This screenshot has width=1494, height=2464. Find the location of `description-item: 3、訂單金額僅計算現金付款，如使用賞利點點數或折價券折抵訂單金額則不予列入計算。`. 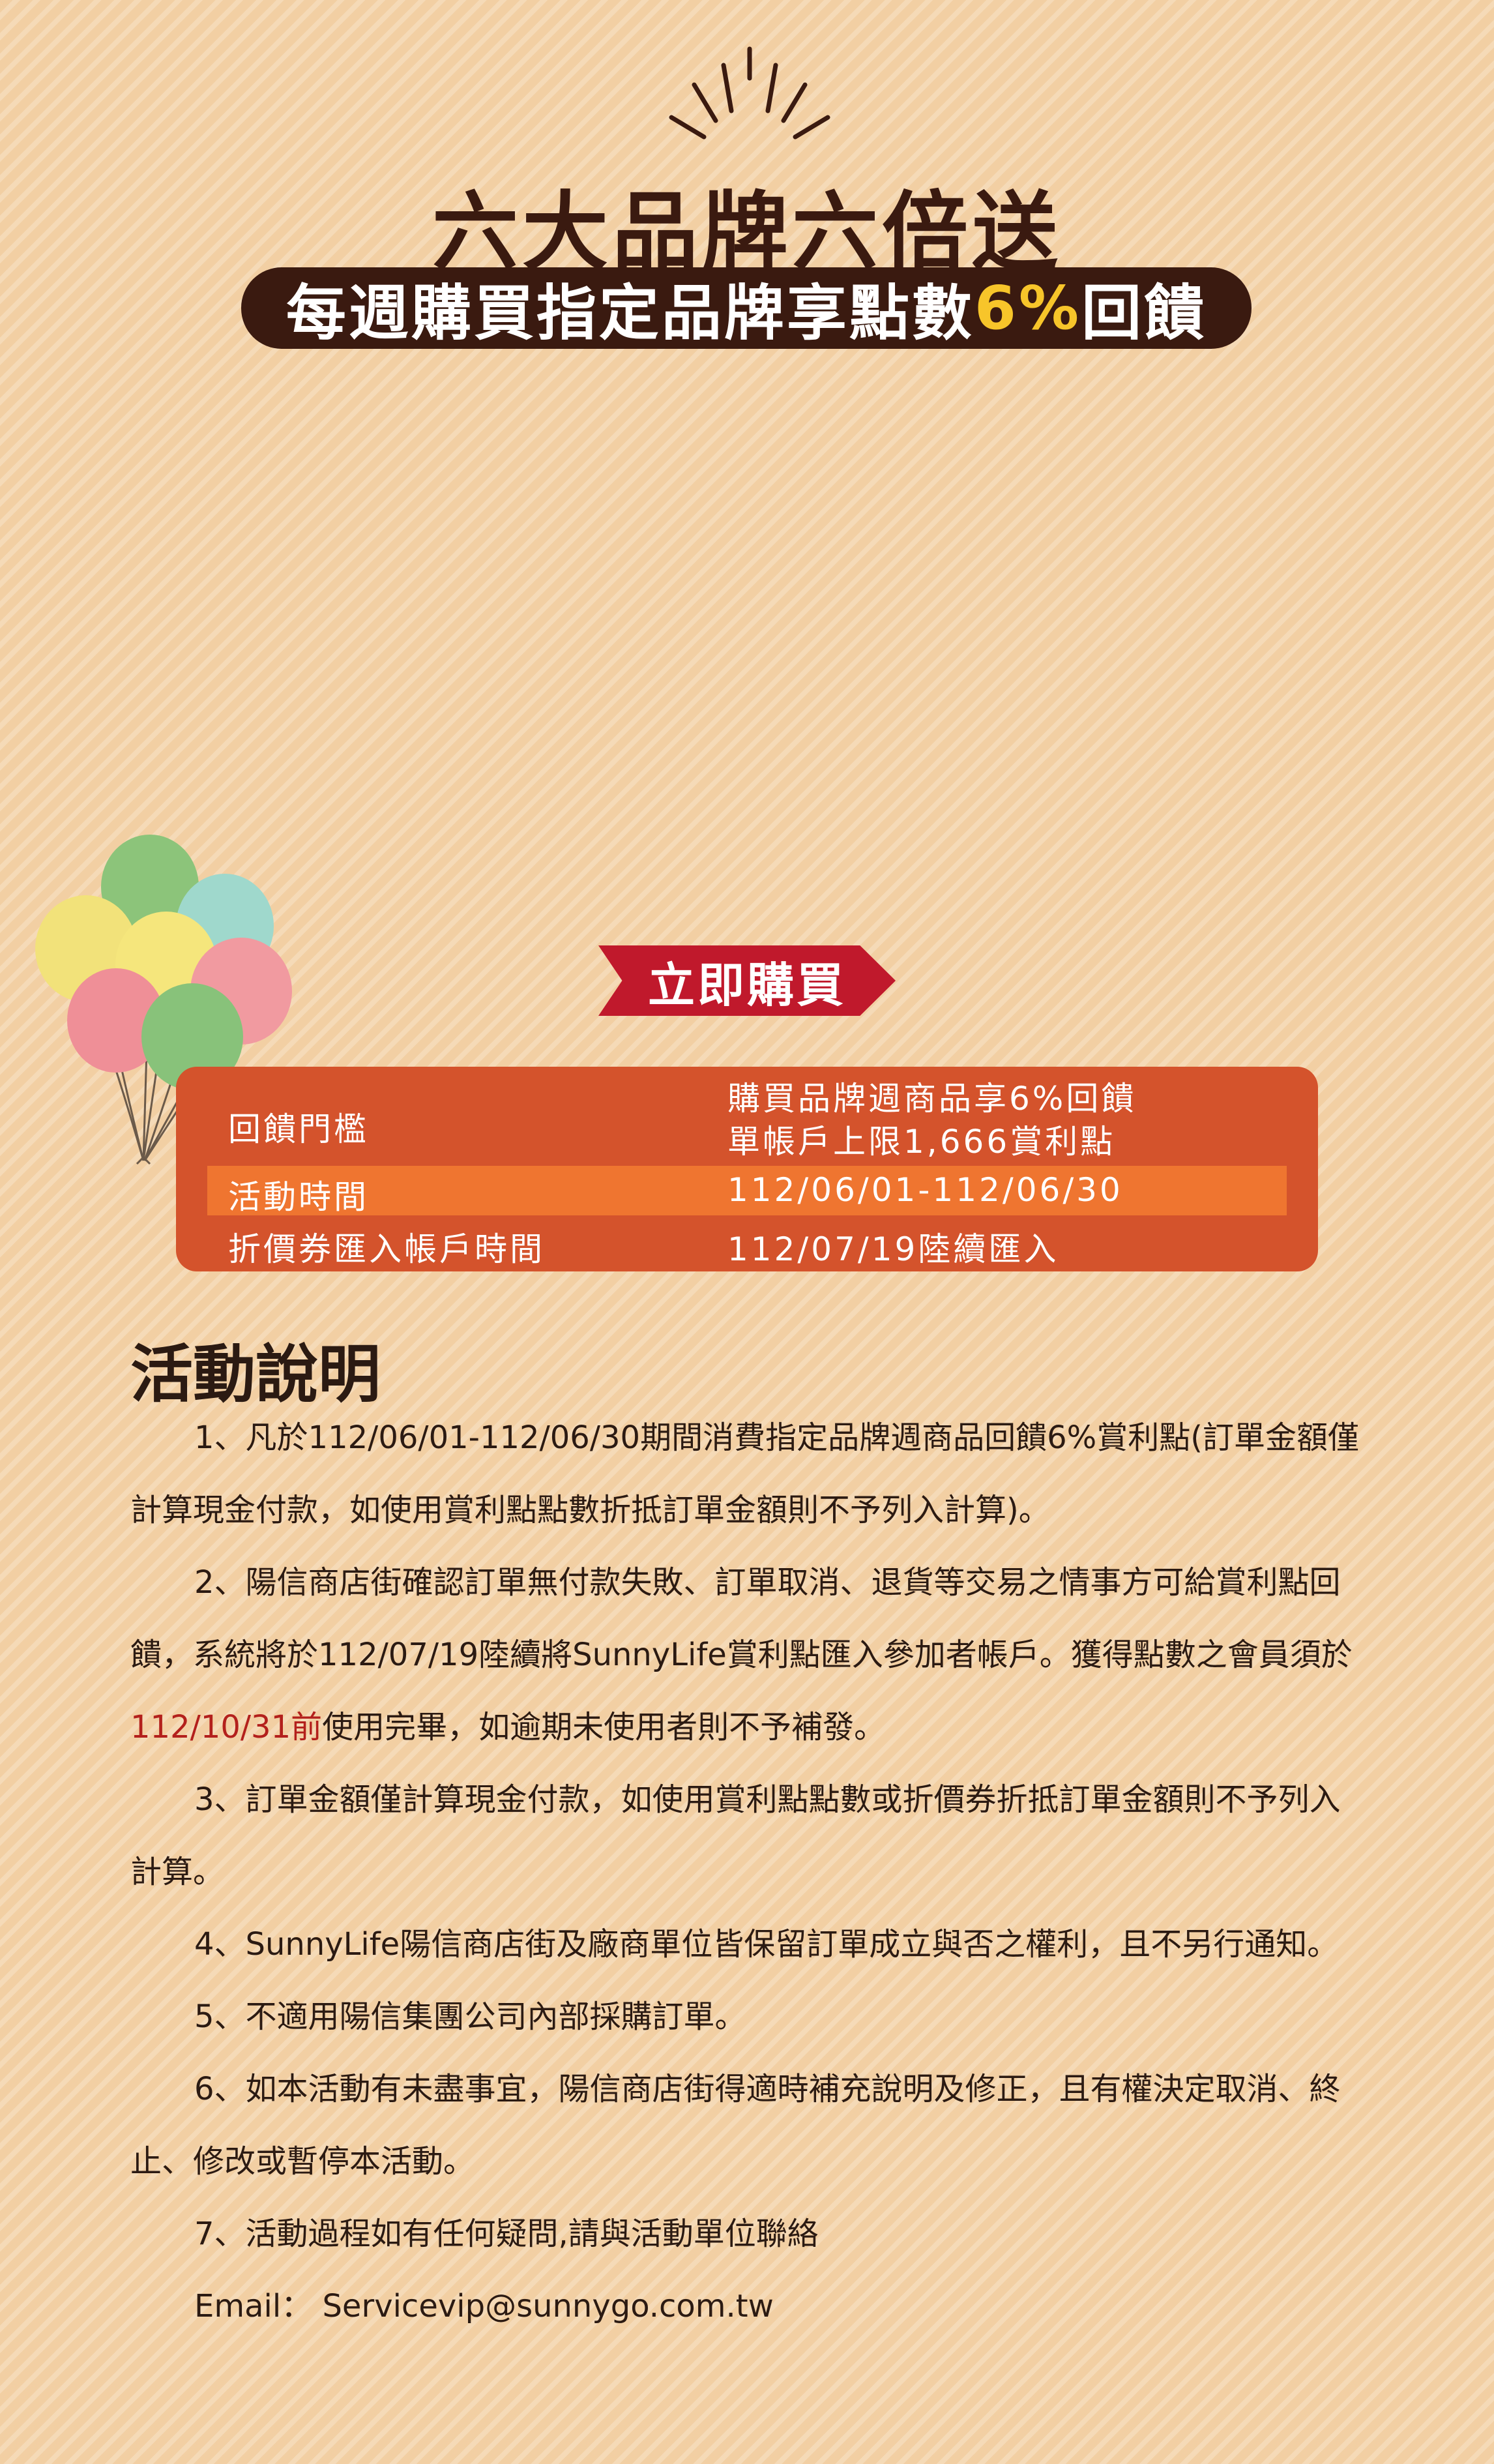

description-item: 3、訂單金額僅計算現金付款，如使用賞利點點數或折價券折抵訂單金額則不予列入計算。 is located at coordinates (735, 1835).